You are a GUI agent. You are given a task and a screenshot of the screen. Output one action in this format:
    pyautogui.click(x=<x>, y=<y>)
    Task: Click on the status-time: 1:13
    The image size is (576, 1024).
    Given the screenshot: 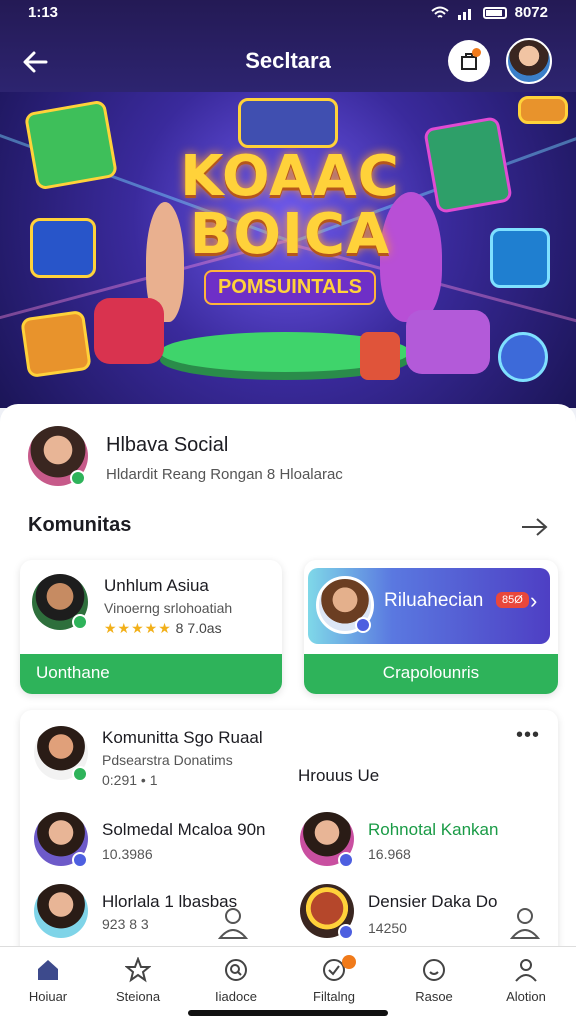 What is the action you would take?
    pyautogui.click(x=43, y=12)
    